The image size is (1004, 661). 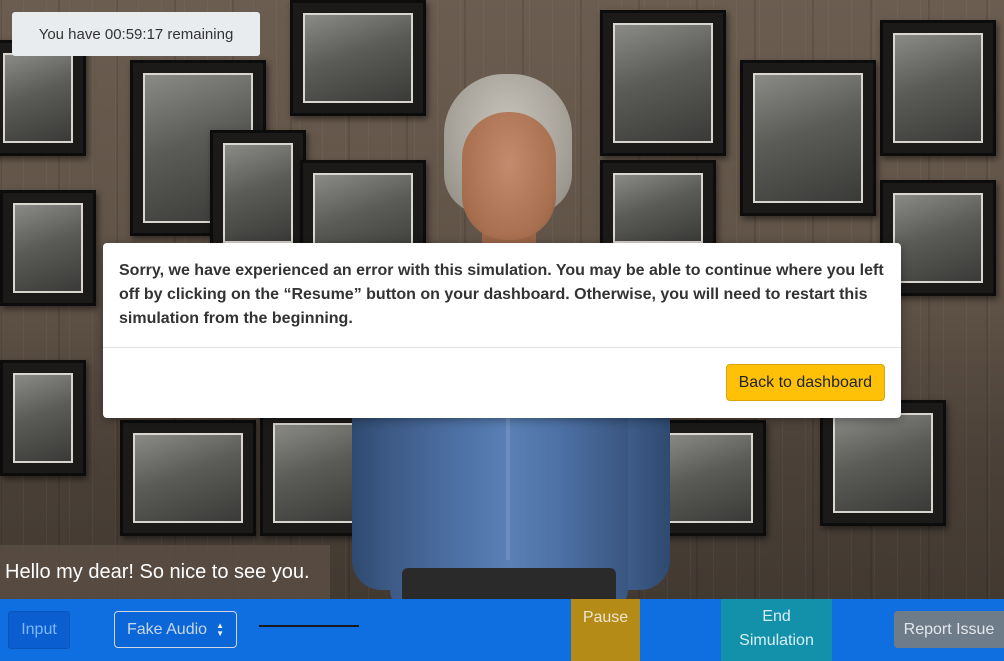 What do you see at coordinates (220, 629) in the screenshot?
I see `select-arrows-icon: ▲ ▼` at bounding box center [220, 629].